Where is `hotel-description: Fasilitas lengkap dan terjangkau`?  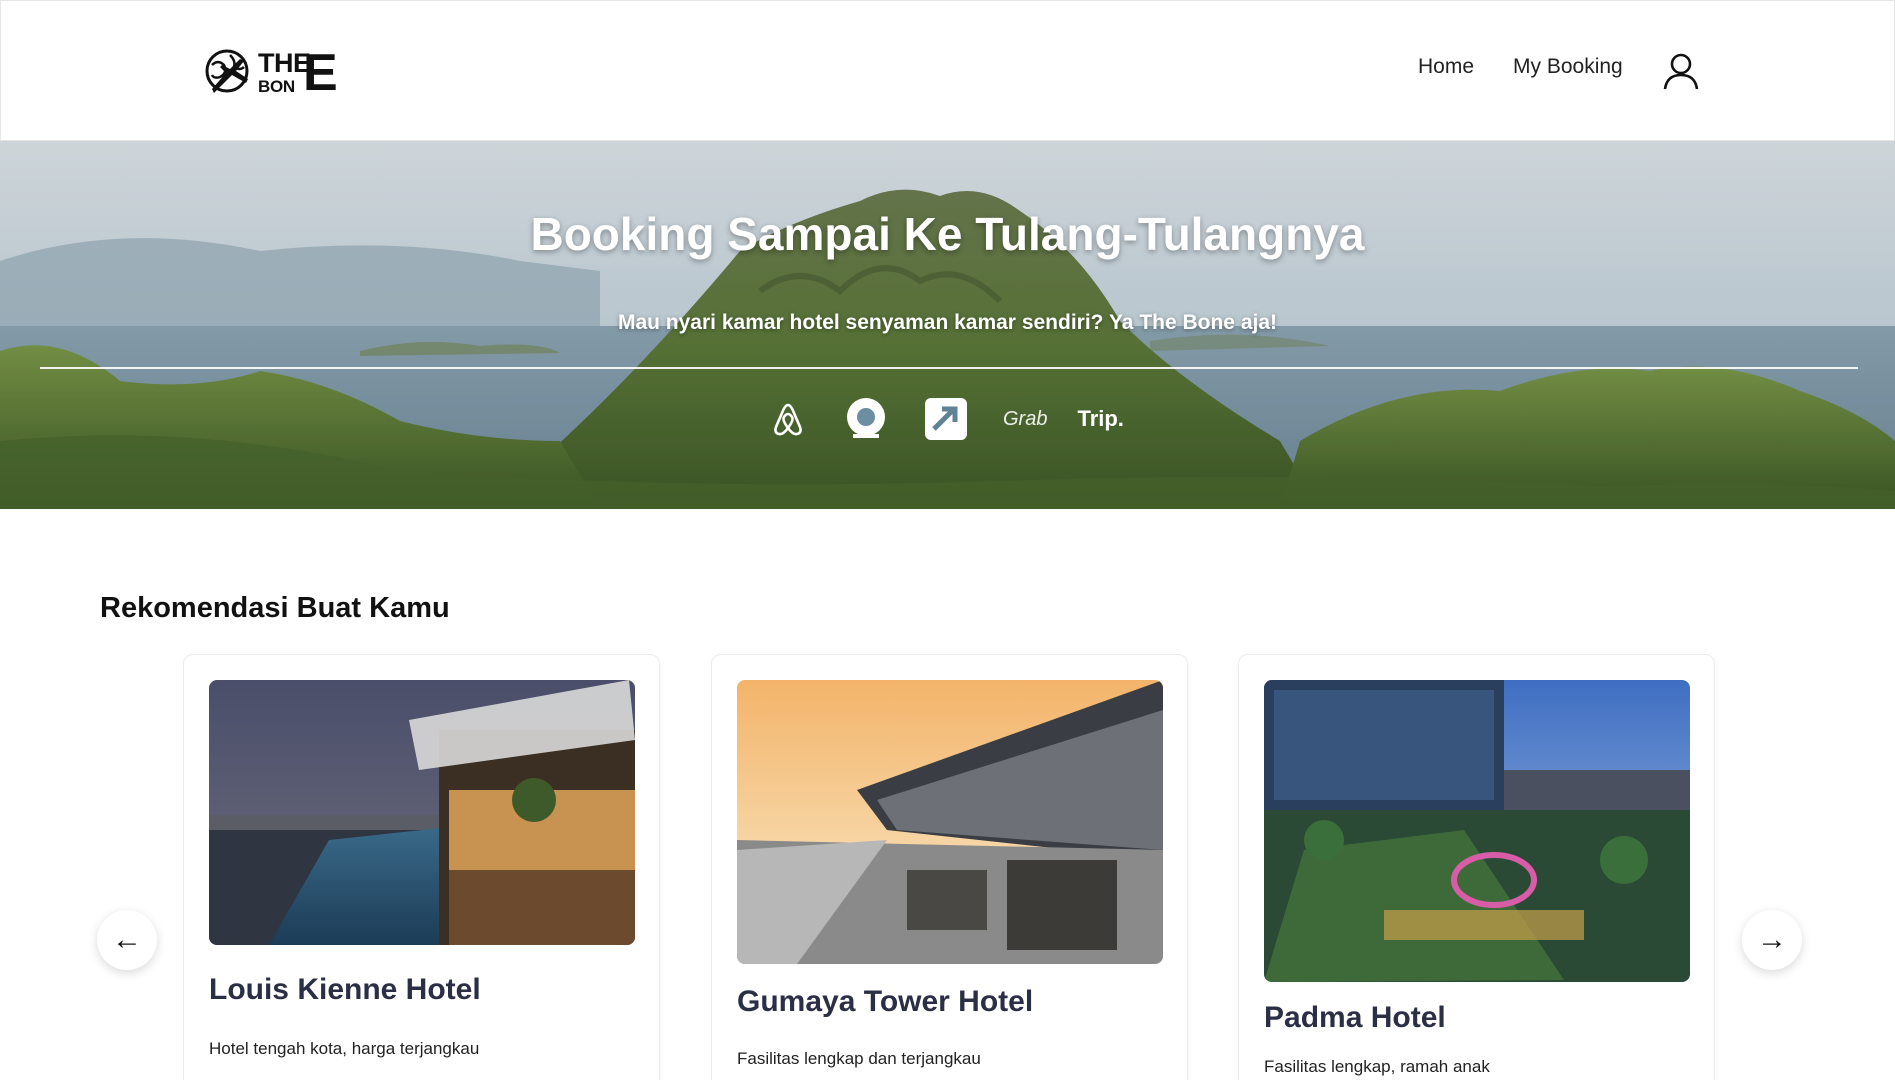 hotel-description: Fasilitas lengkap dan terjangkau is located at coordinates (859, 1058).